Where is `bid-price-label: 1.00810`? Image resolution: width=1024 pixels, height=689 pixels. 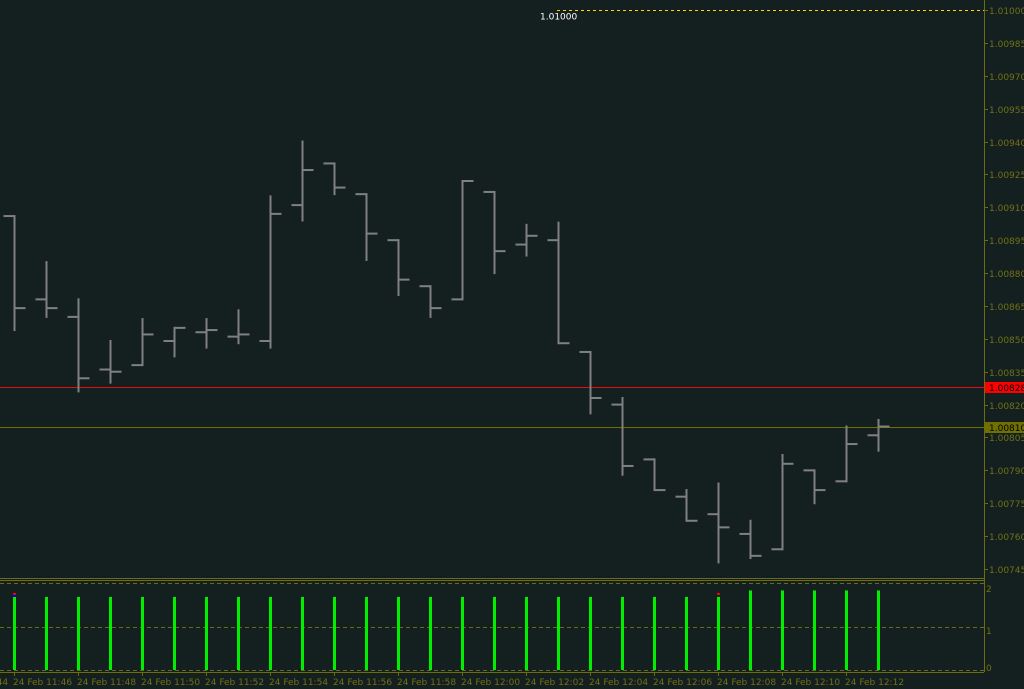
bid-price-label: 1.00810 is located at coordinates (1006, 429).